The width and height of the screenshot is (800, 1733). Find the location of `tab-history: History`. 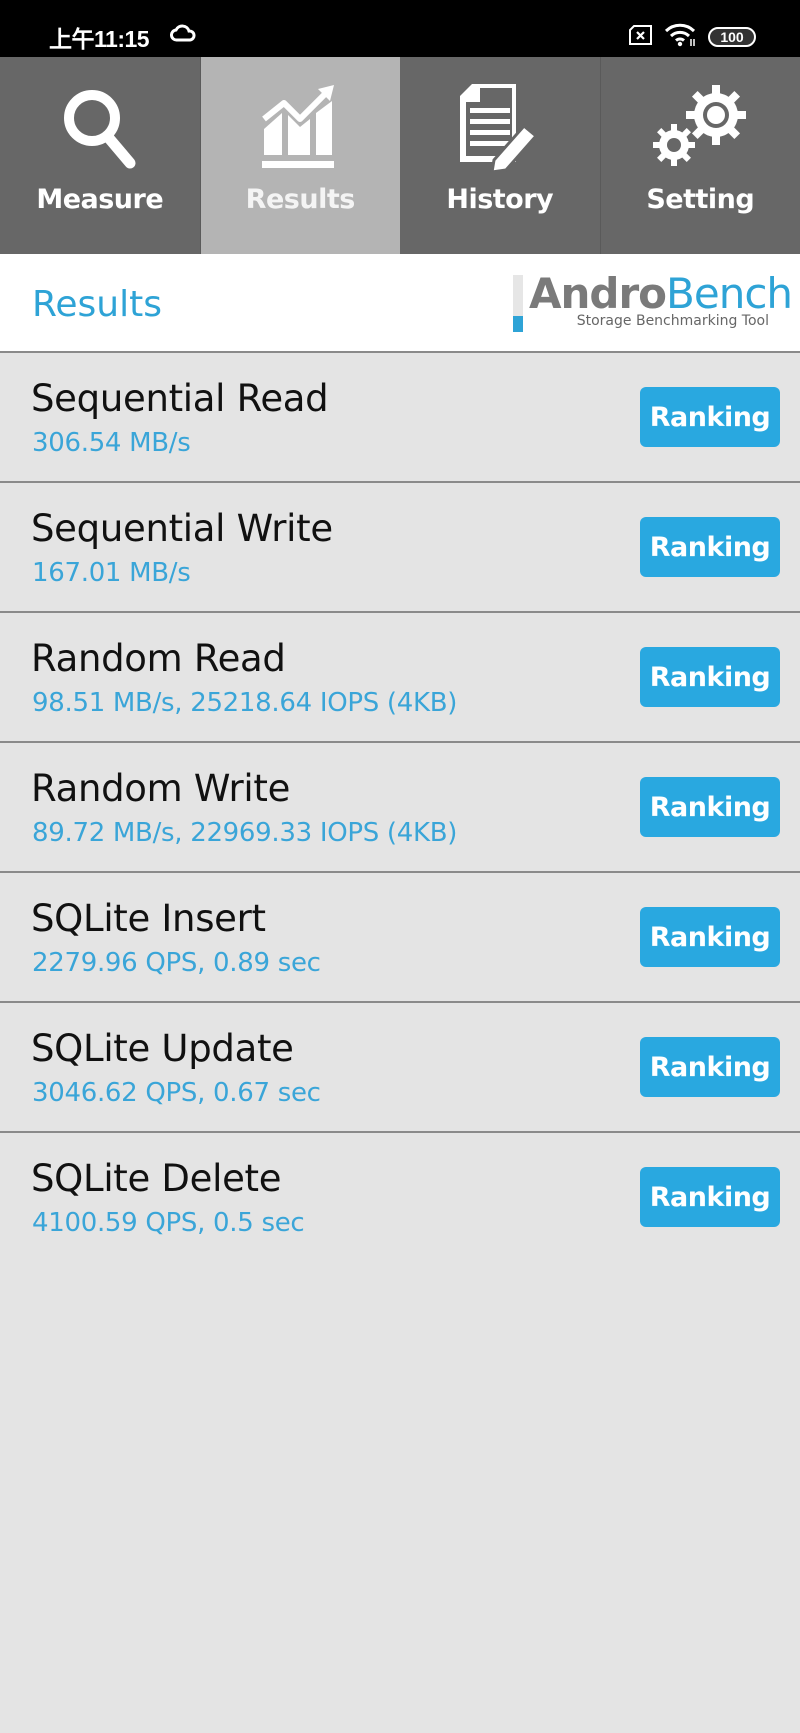

tab-history: History is located at coordinates (500, 155).